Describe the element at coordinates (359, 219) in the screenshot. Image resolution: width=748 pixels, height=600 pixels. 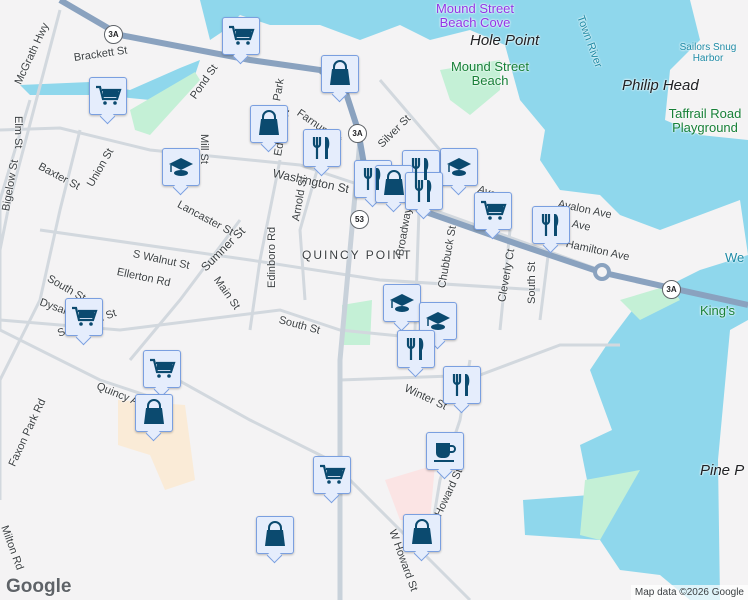
I see `route-shield-53: 53` at that location.